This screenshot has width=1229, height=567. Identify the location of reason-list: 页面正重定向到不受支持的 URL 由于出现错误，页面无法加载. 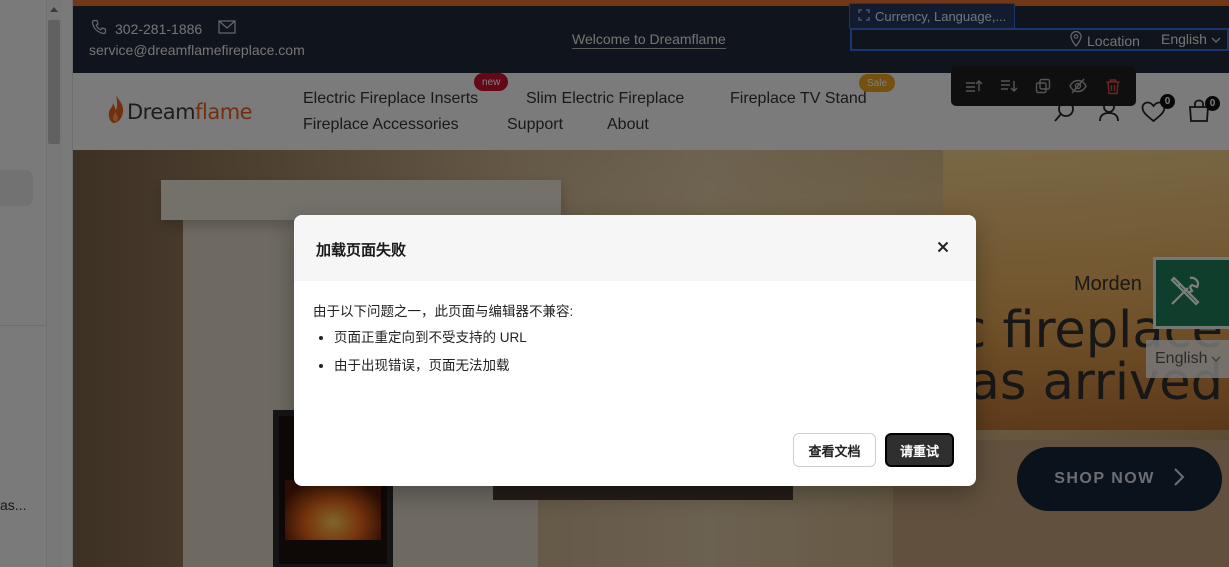
(443, 352).